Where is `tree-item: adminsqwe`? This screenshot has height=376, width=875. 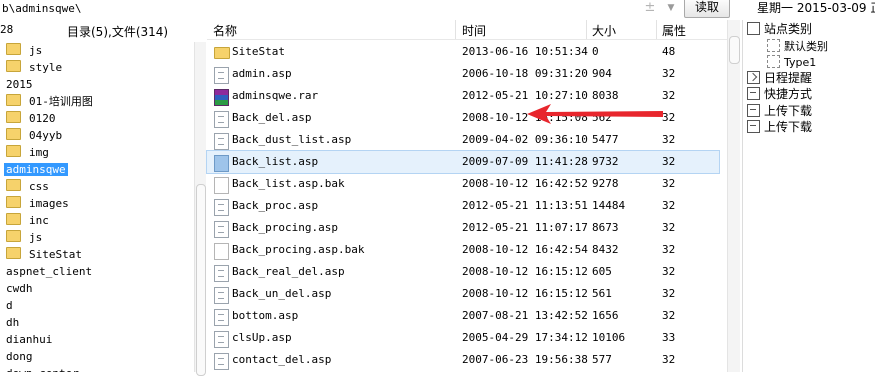
tree-item: adminsqwe is located at coordinates (36, 169).